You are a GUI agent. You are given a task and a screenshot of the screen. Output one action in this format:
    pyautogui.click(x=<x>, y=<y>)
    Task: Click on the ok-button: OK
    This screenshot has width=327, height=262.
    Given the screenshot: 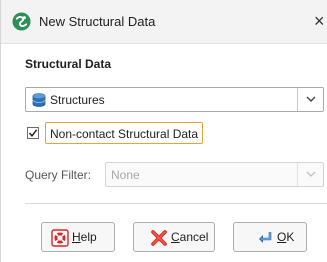 What is the action you would take?
    pyautogui.click(x=270, y=237)
    